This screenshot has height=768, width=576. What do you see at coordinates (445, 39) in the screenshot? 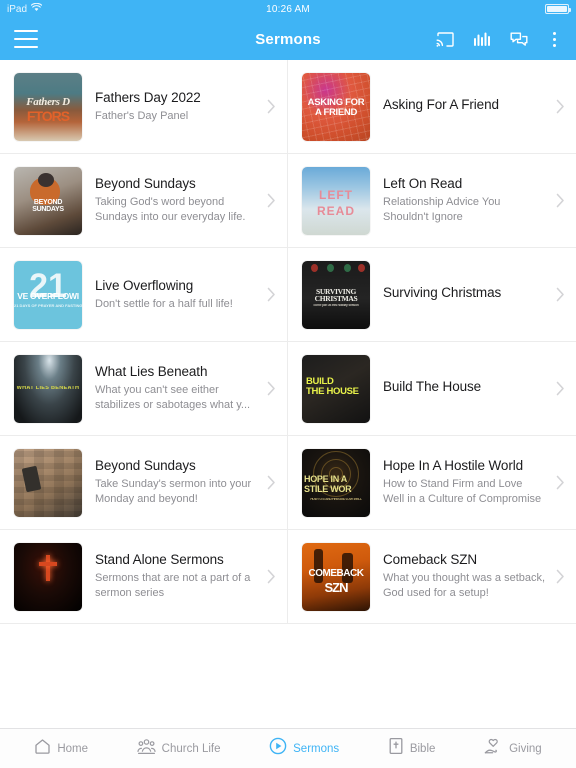
I see `cast-icon` at bounding box center [445, 39].